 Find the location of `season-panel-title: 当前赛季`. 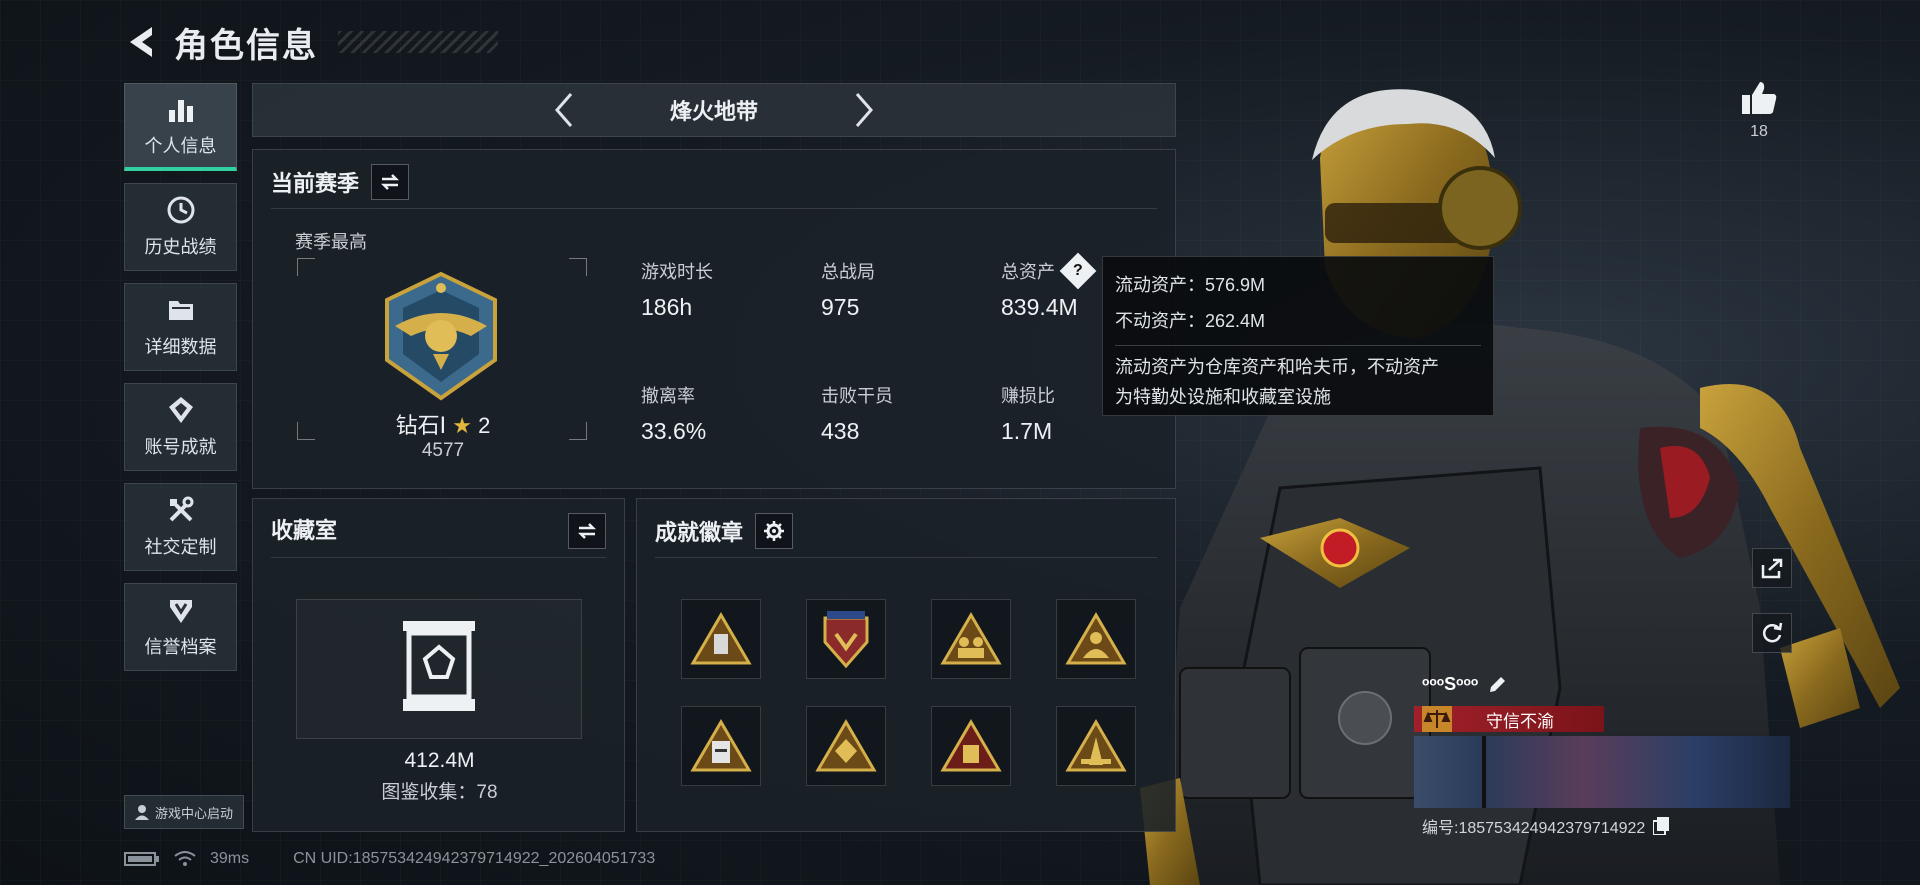

season-panel-title: 当前赛季 is located at coordinates (315, 183).